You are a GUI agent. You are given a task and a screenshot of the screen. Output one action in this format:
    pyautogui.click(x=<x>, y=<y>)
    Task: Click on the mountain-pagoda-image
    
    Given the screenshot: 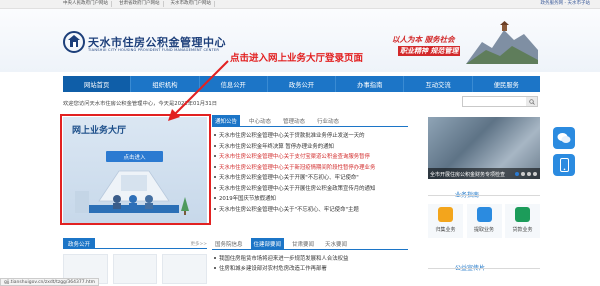 What is the action you would take?
    pyautogui.click(x=502, y=42)
    